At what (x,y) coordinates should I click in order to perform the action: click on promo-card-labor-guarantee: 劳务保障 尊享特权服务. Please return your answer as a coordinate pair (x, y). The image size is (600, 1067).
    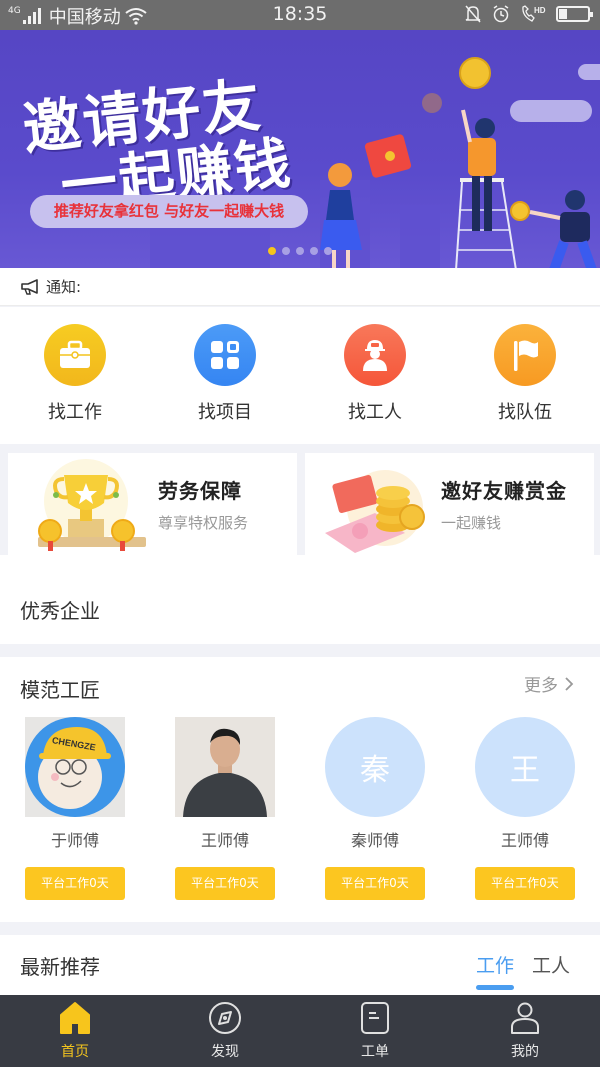
    Looking at the image, I should click on (152, 504).